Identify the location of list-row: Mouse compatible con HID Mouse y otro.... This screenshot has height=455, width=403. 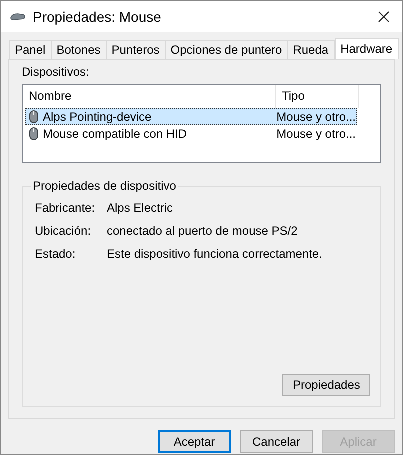
(191, 133).